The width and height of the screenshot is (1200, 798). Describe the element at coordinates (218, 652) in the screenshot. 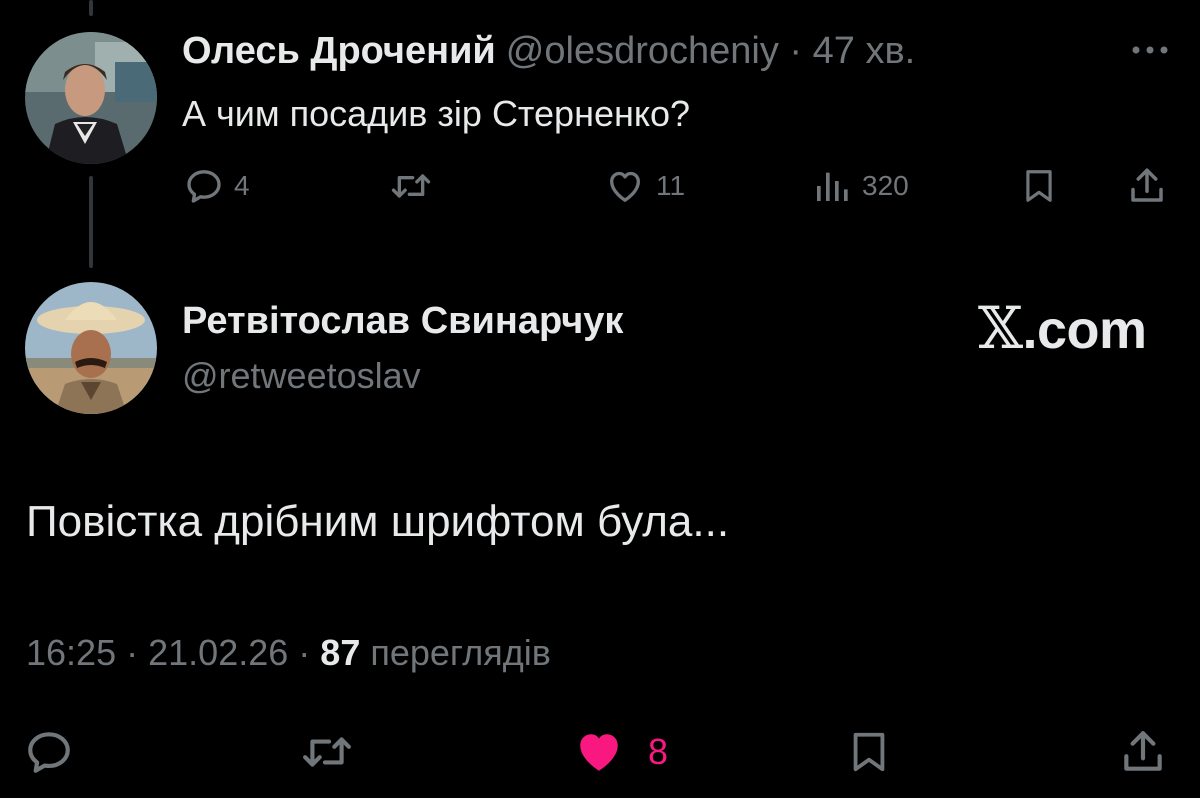

I see `tweet-date: 21.02.26` at that location.